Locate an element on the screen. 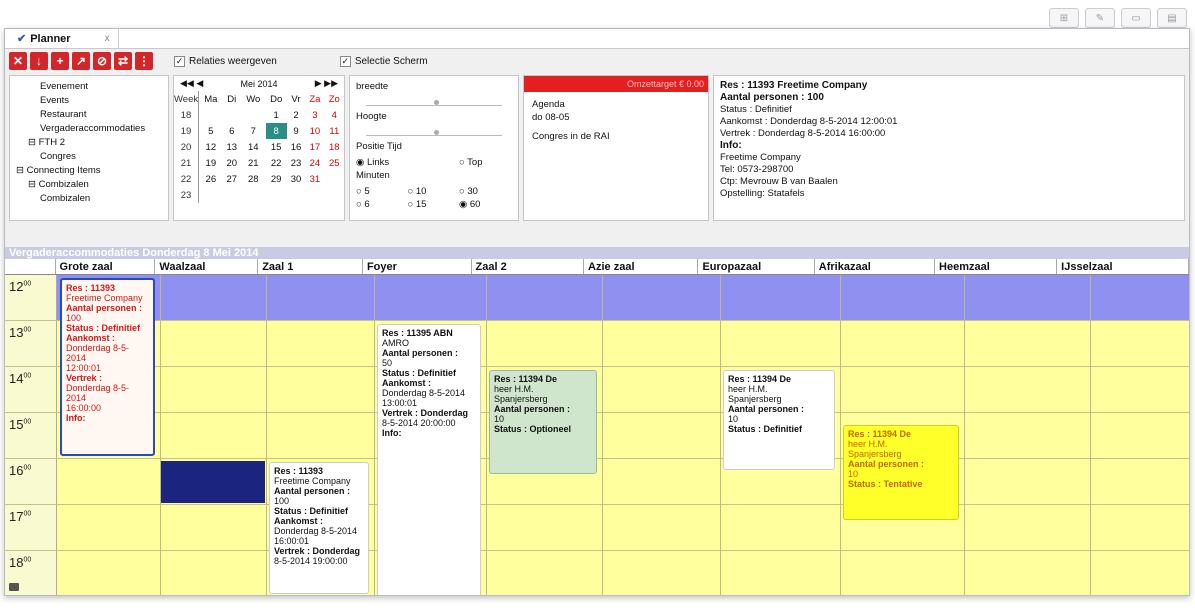 This screenshot has height=613, width=1195. column-header: Afrikazaal is located at coordinates (875, 266).